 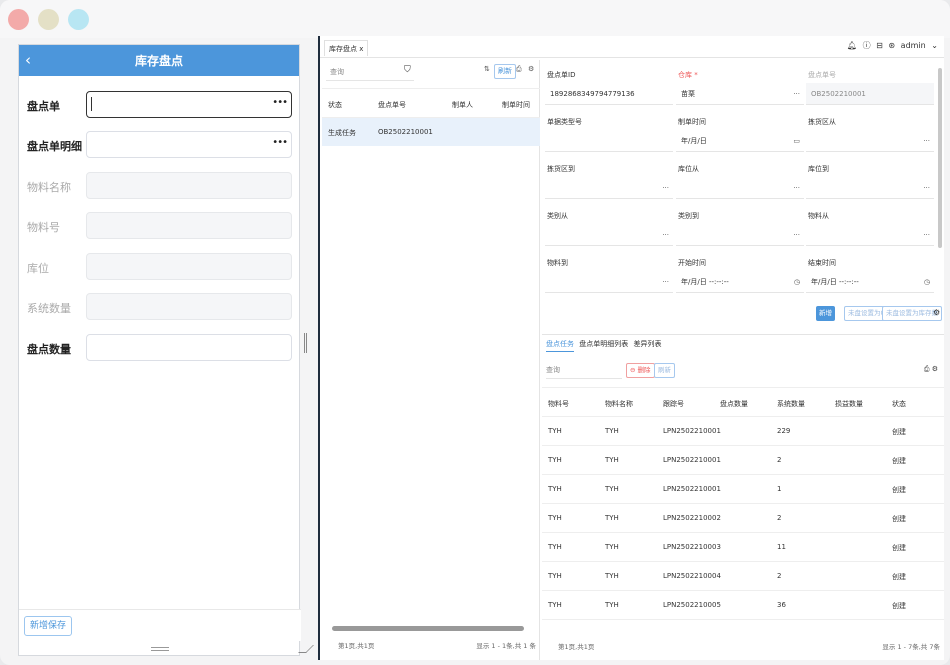 What do you see at coordinates (879, 45) in the screenshot?
I see `lock-icon: ⊟` at bounding box center [879, 45].